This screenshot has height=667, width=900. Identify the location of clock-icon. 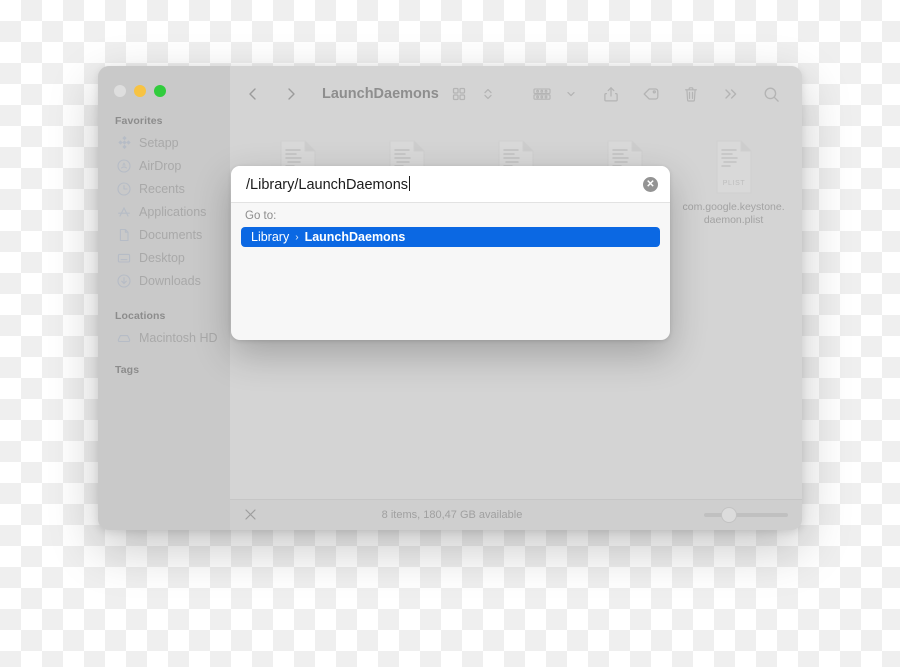
(123, 188).